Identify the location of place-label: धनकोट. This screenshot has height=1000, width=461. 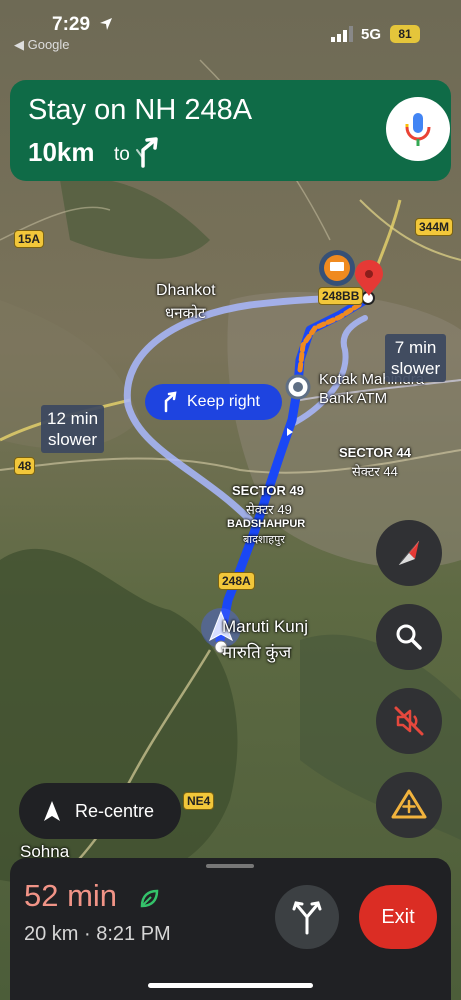
(185, 313).